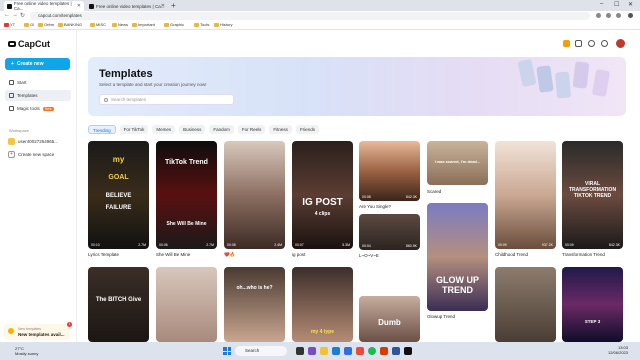 The image size is (640, 360). Describe the element at coordinates (322, 304) in the screenshot. I see `template-card: my 4 type` at that location.